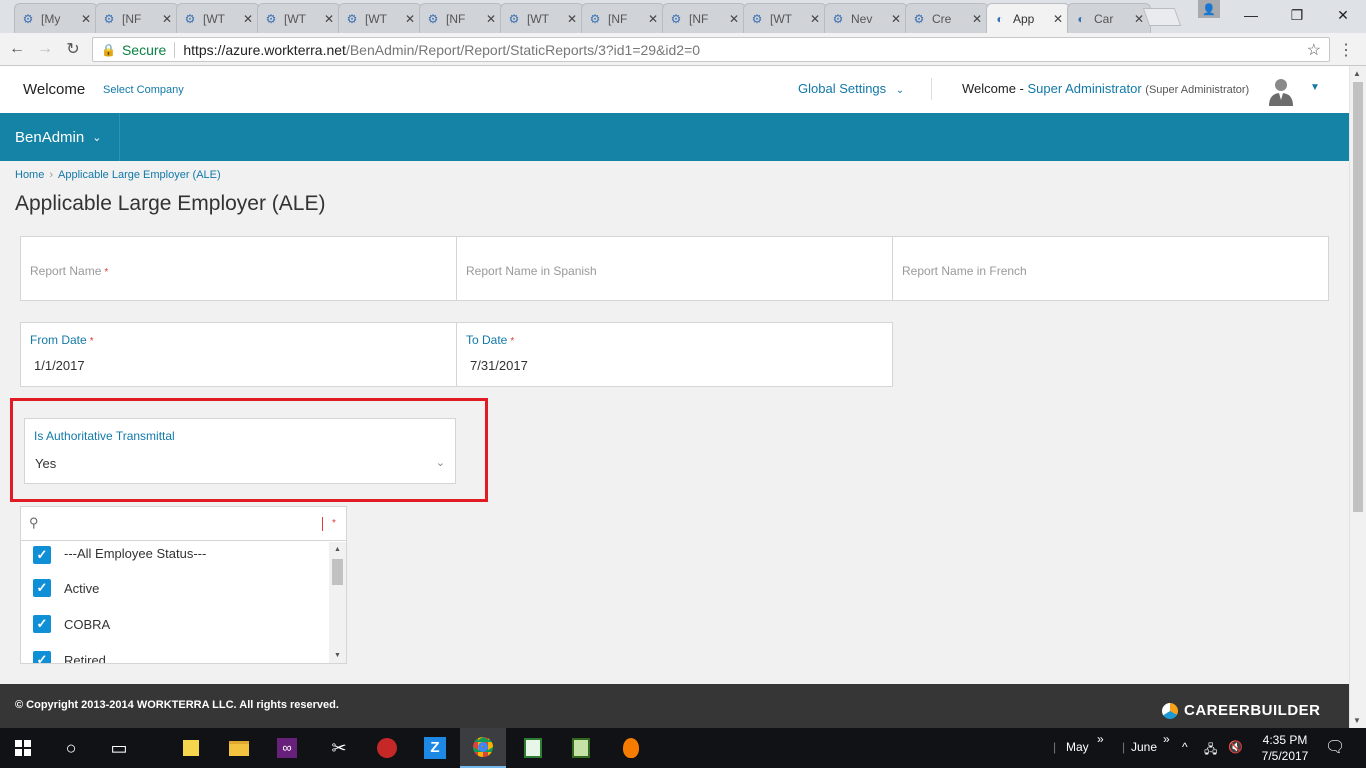  I want to click on report-name-spanish-field: Report Name in Spanish, so click(674, 268).